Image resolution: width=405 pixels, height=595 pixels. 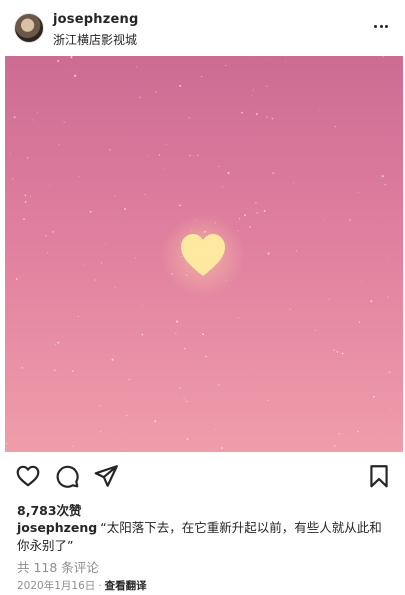 What do you see at coordinates (106, 476) in the screenshot?
I see `paper-plane-icon` at bounding box center [106, 476].